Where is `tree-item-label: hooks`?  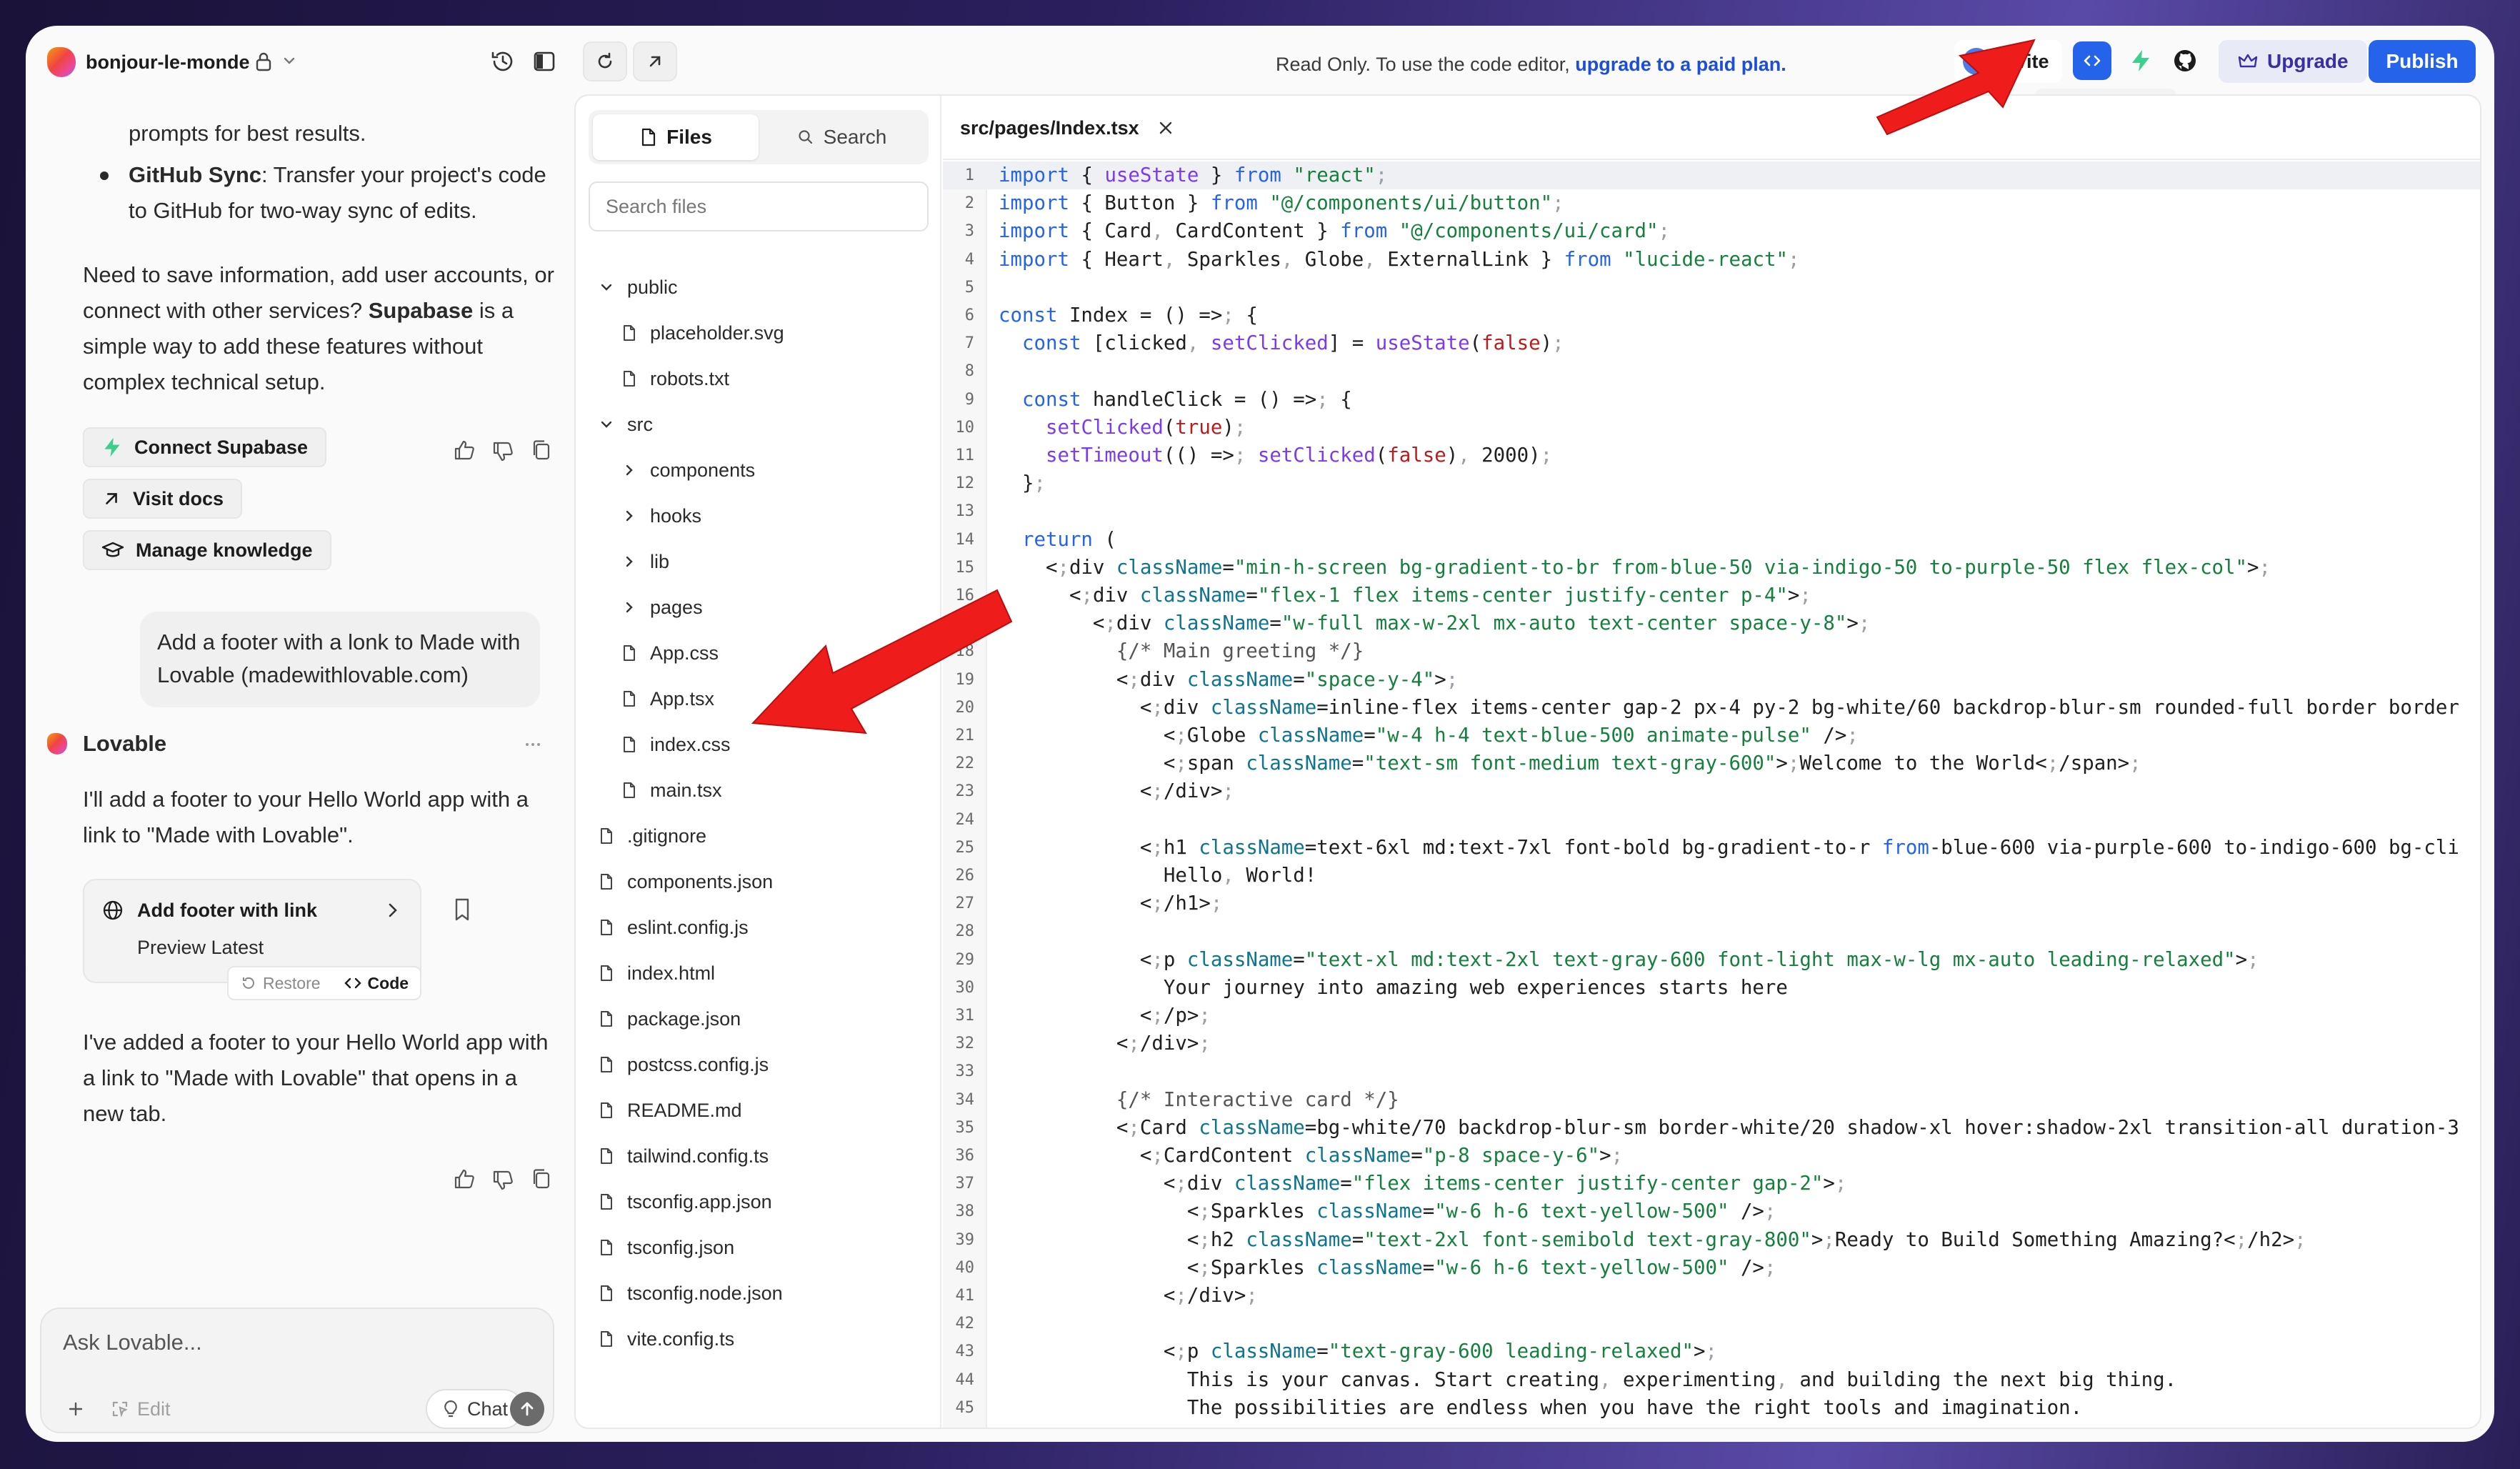
tree-item-label: hooks is located at coordinates (676, 515).